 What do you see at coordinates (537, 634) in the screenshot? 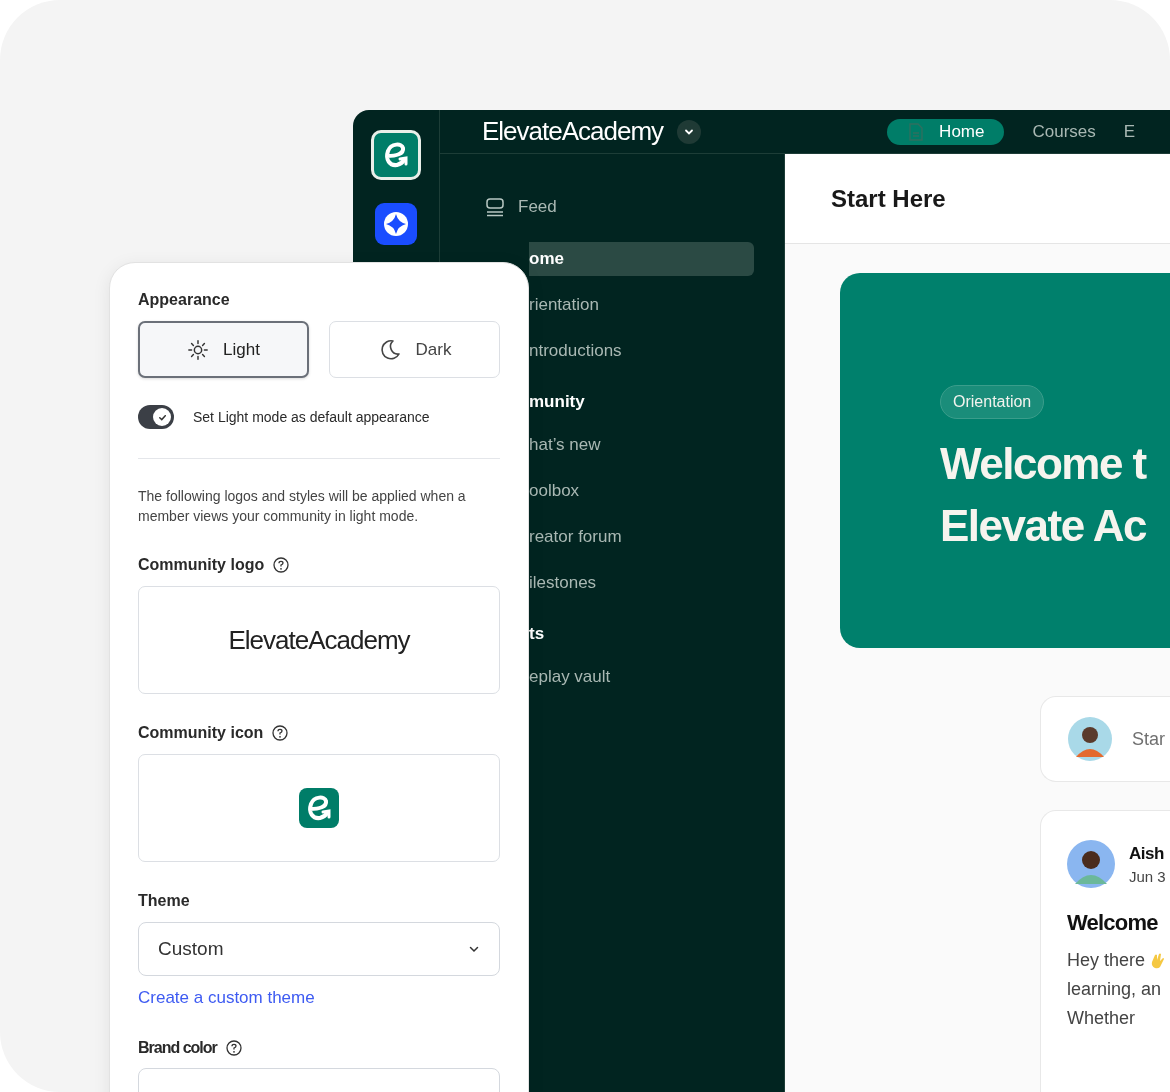
I see `sidebar-heading: ts` at bounding box center [537, 634].